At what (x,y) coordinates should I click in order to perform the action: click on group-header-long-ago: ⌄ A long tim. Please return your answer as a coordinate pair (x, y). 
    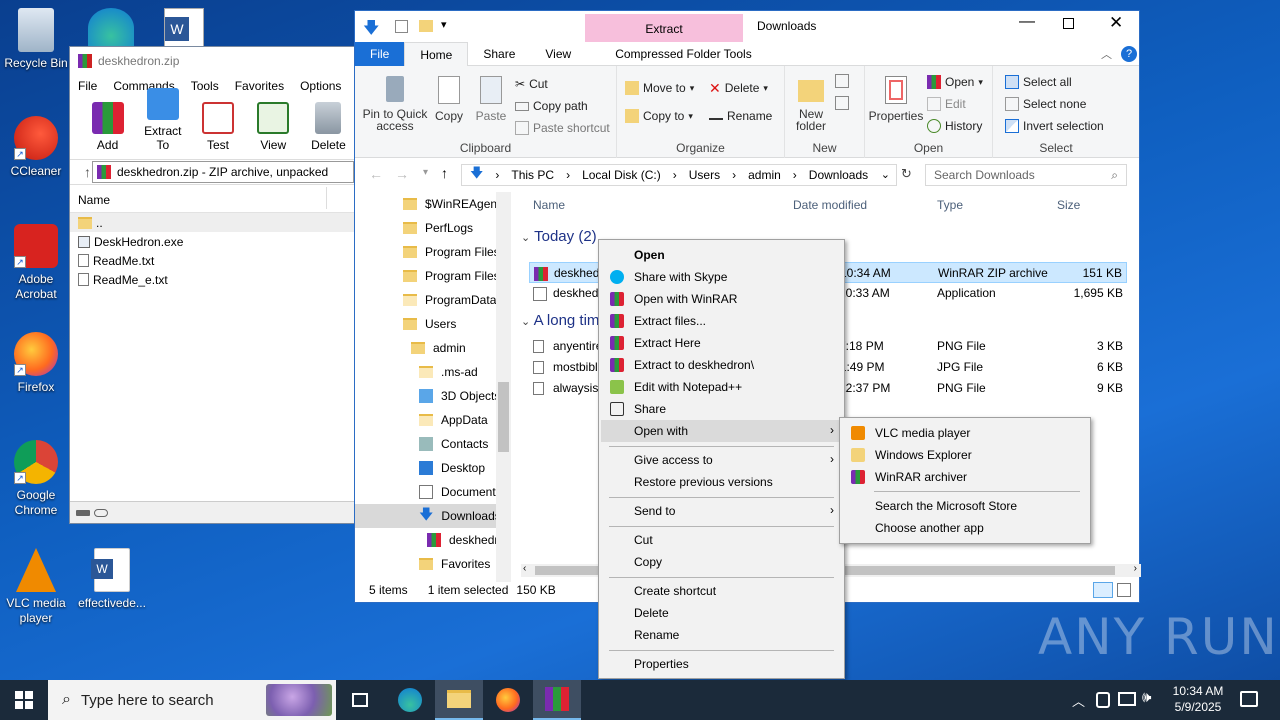
    Looking at the image, I should click on (560, 320).